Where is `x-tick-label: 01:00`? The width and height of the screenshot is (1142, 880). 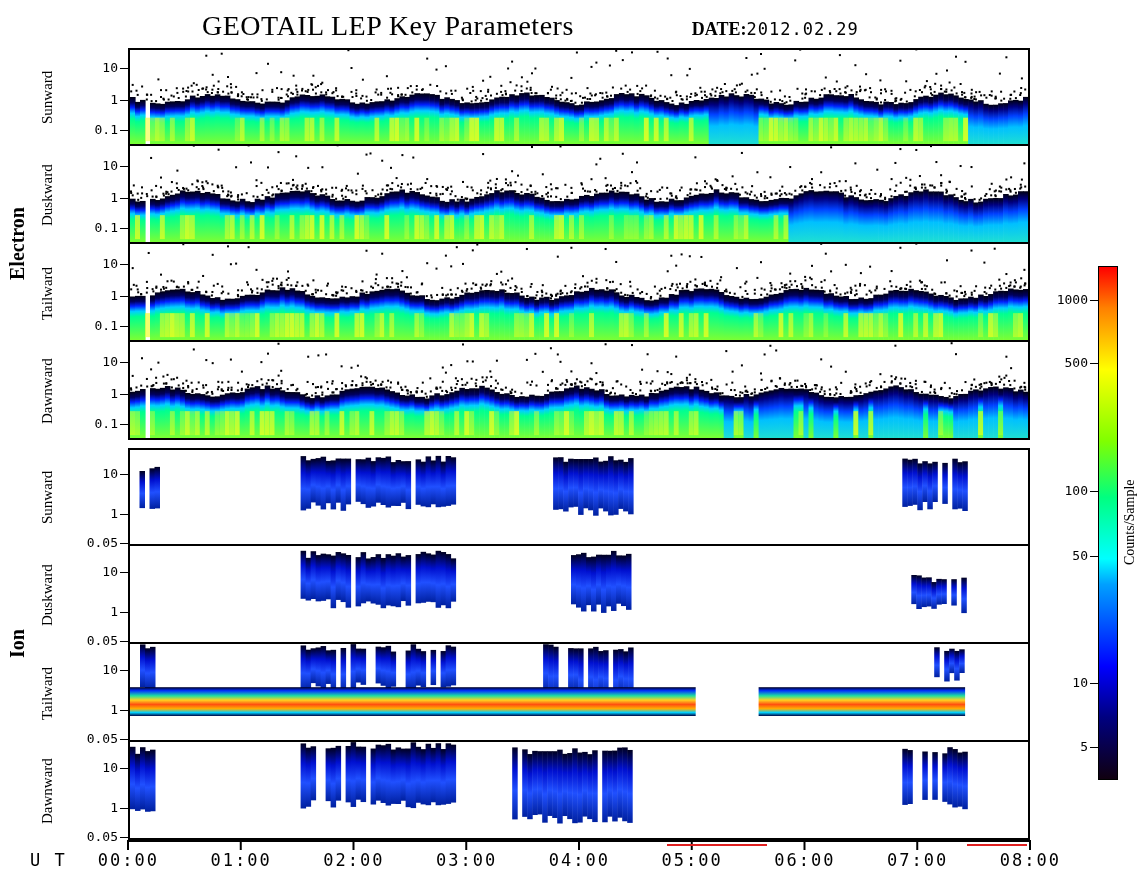 x-tick-label: 01:00 is located at coordinates (241, 860).